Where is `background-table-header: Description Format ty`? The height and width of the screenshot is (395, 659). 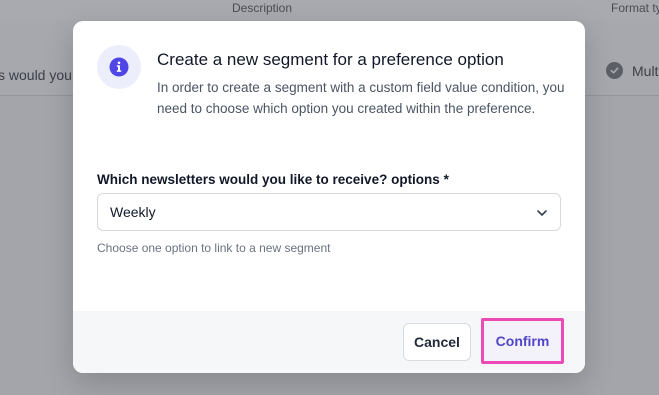 background-table-header: Description Format ty is located at coordinates (329, 10).